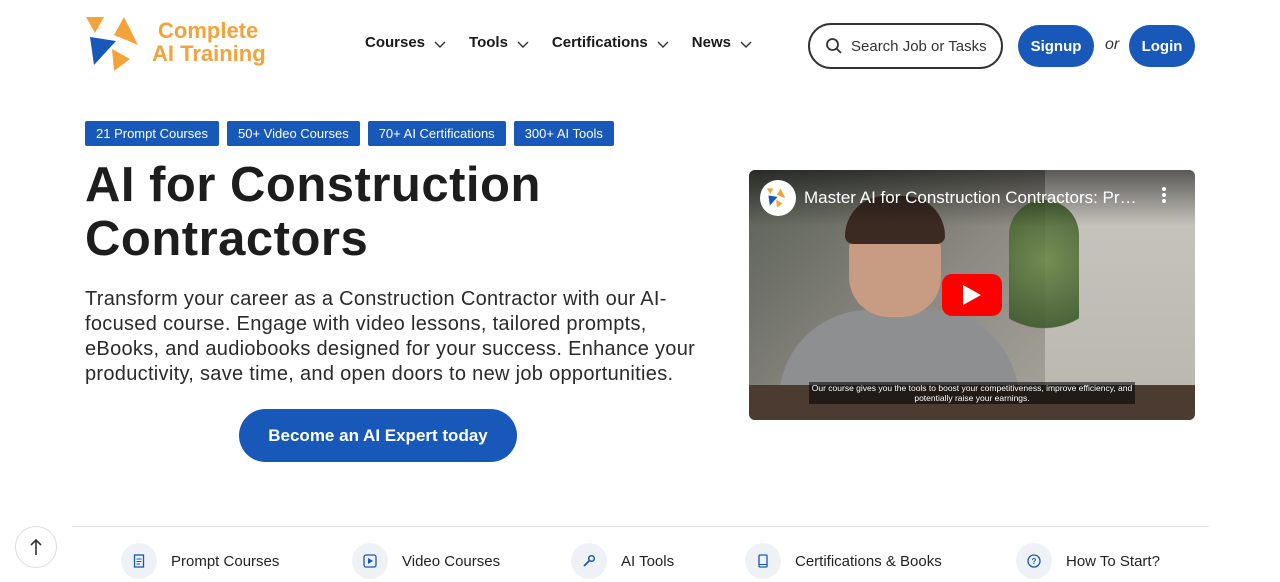 Image resolution: width=1280 pixels, height=582 pixels. I want to click on bottom-nav-label: Certifications & Books, so click(868, 561).